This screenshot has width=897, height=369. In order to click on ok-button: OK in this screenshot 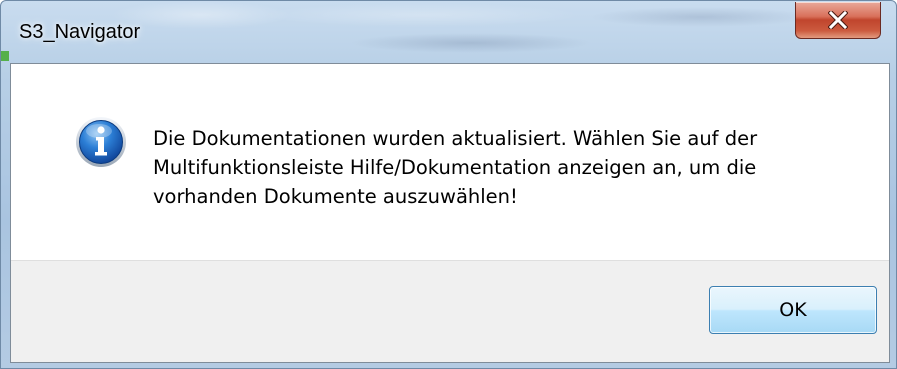, I will do `click(793, 310)`.